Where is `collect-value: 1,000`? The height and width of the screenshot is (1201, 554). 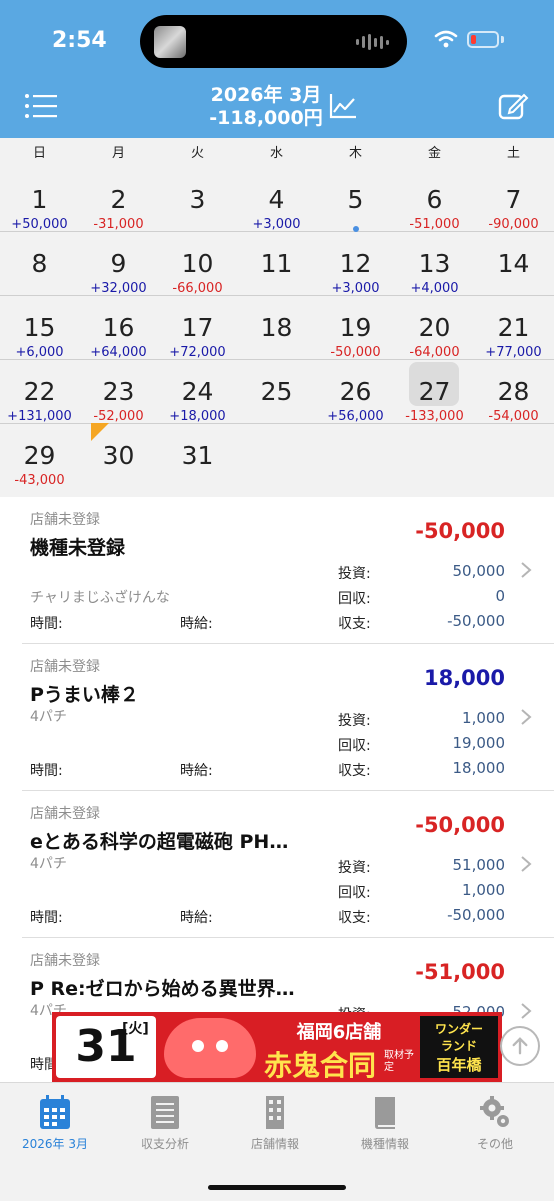
collect-value: 1,000 is located at coordinates (483, 890).